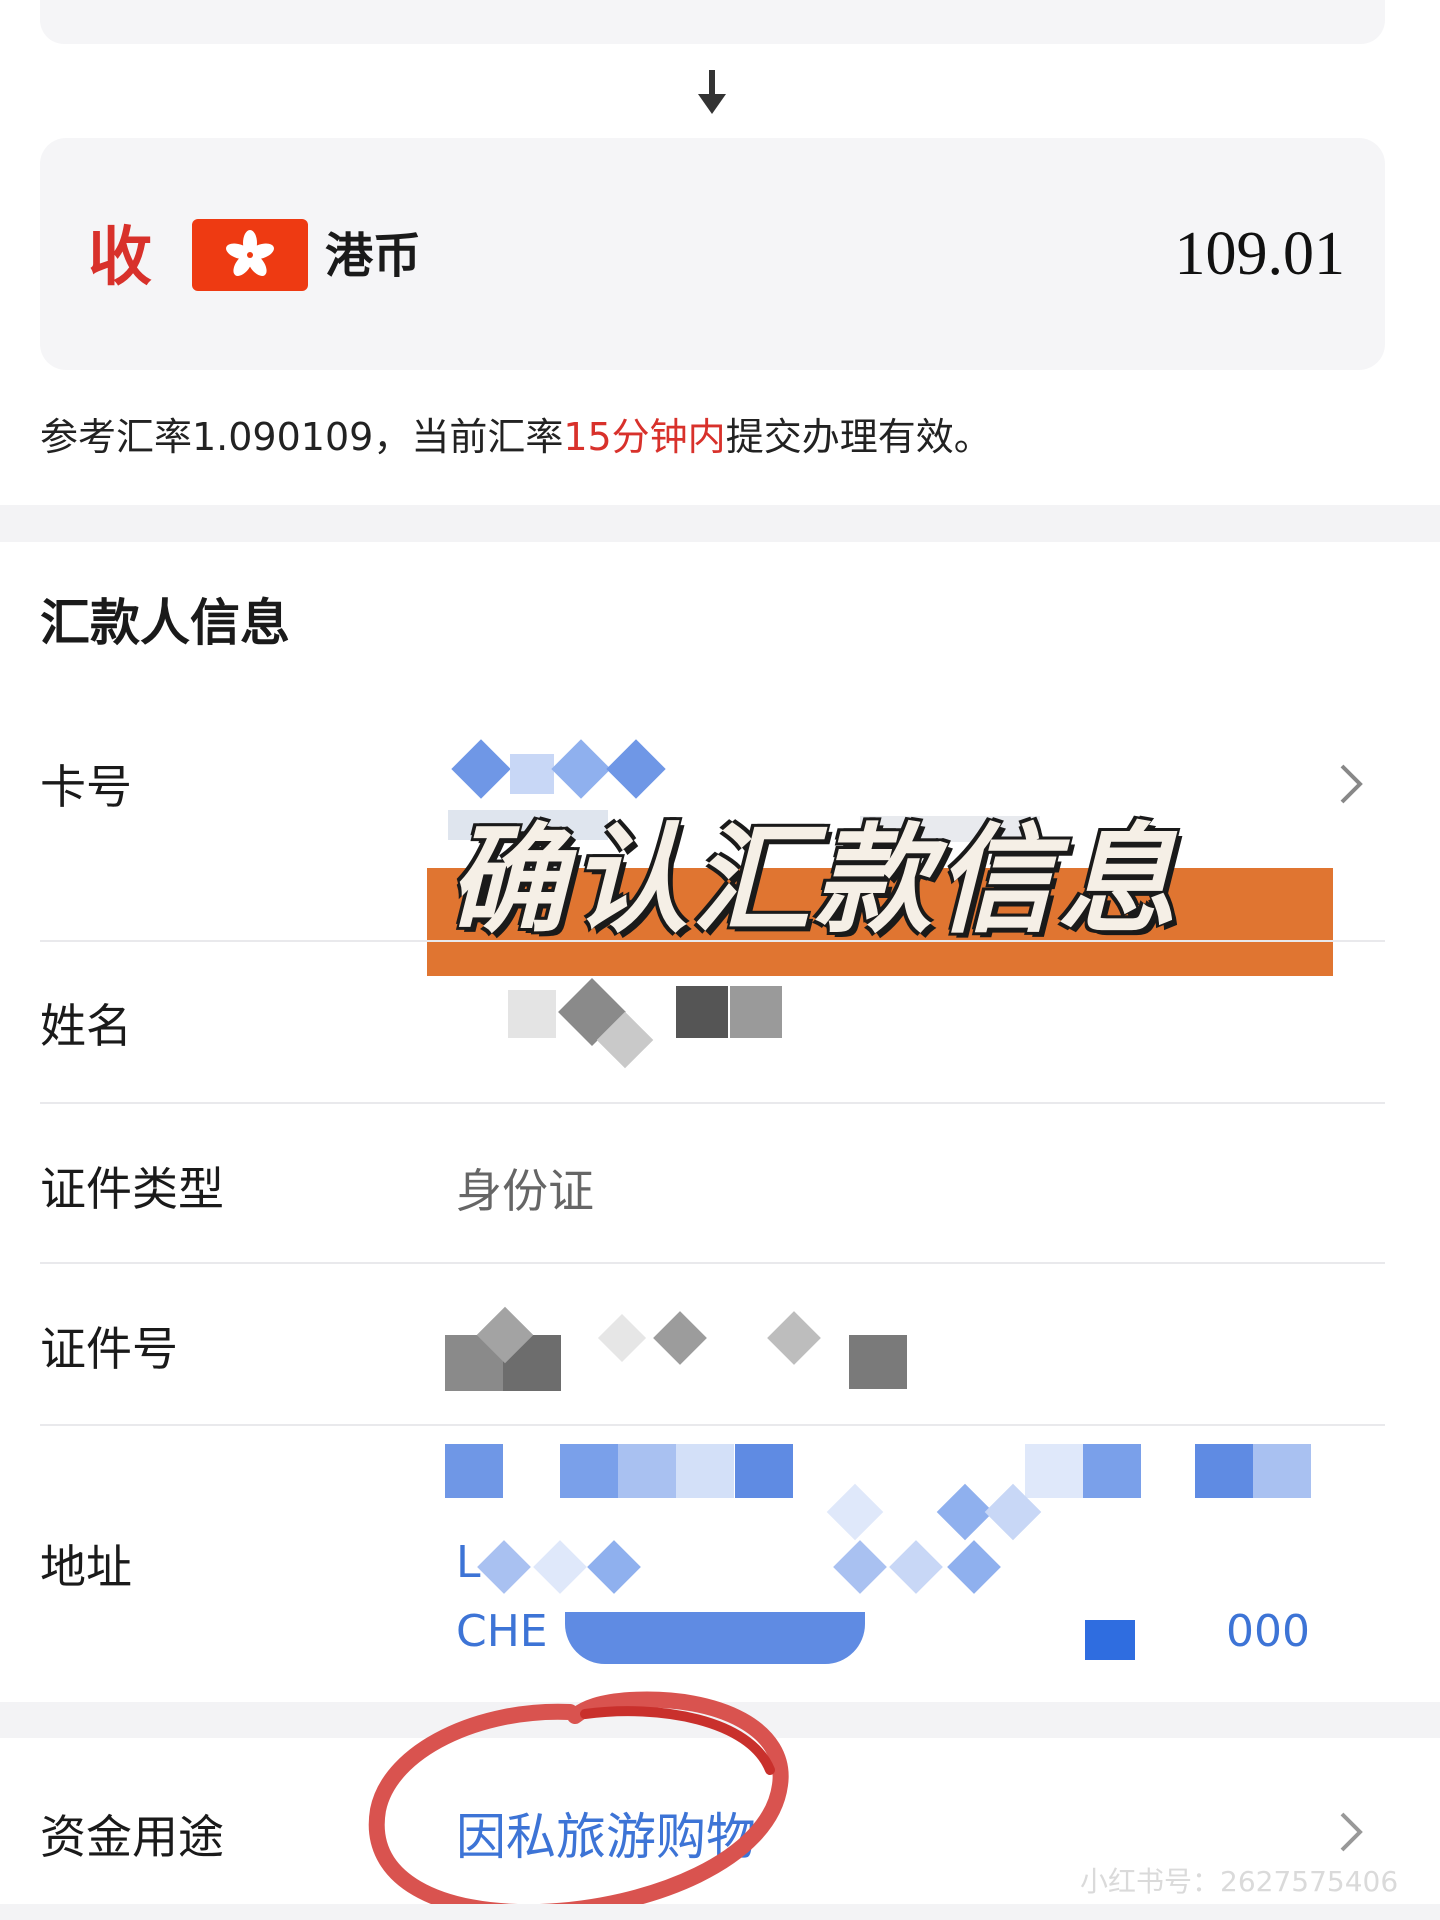  What do you see at coordinates (120, 258) in the screenshot?
I see `receive-label: 收` at bounding box center [120, 258].